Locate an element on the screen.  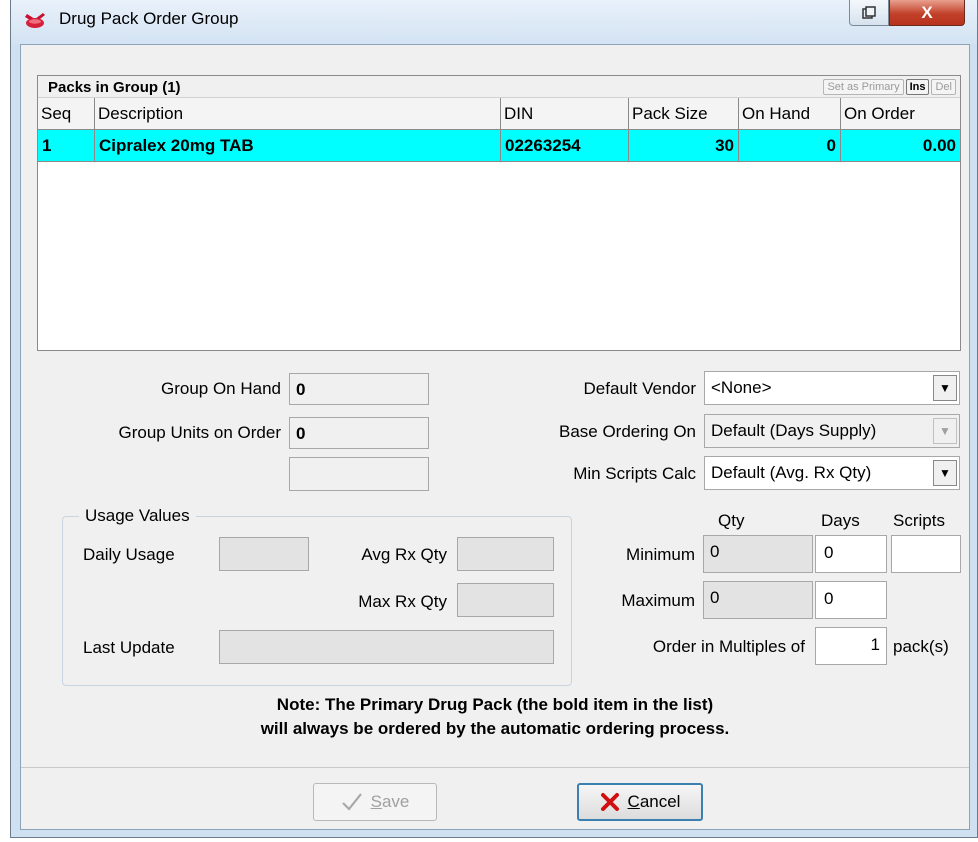
max-rx-qty-field is located at coordinates (505, 600).